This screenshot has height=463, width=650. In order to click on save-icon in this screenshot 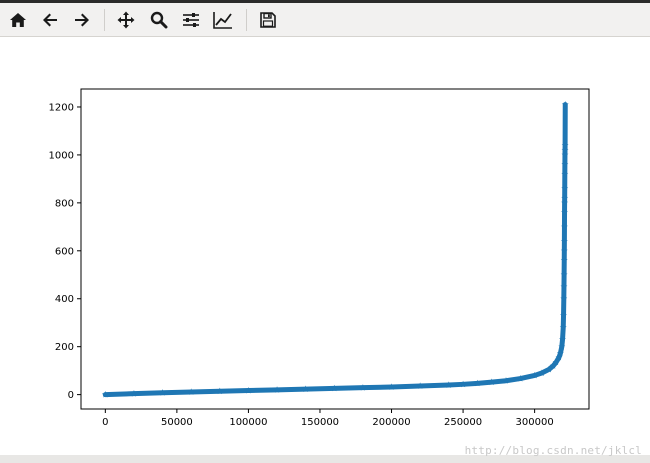, I will do `click(268, 20)`.